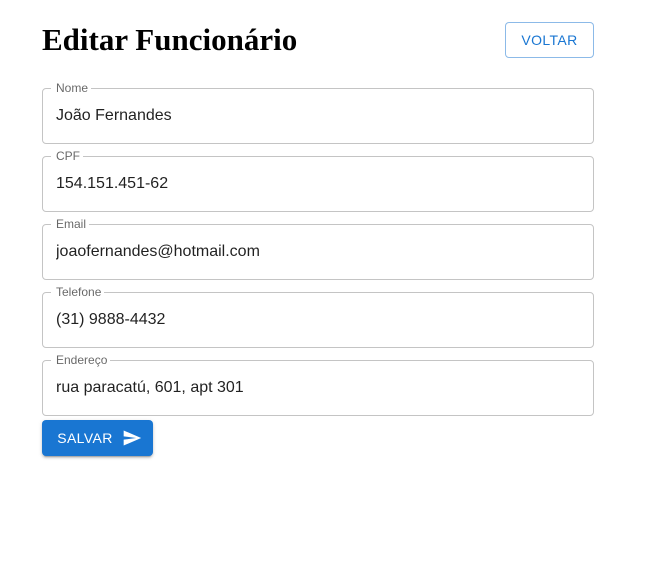 The image size is (662, 564). Describe the element at coordinates (318, 184) in the screenshot. I see `cpf-input` at that location.